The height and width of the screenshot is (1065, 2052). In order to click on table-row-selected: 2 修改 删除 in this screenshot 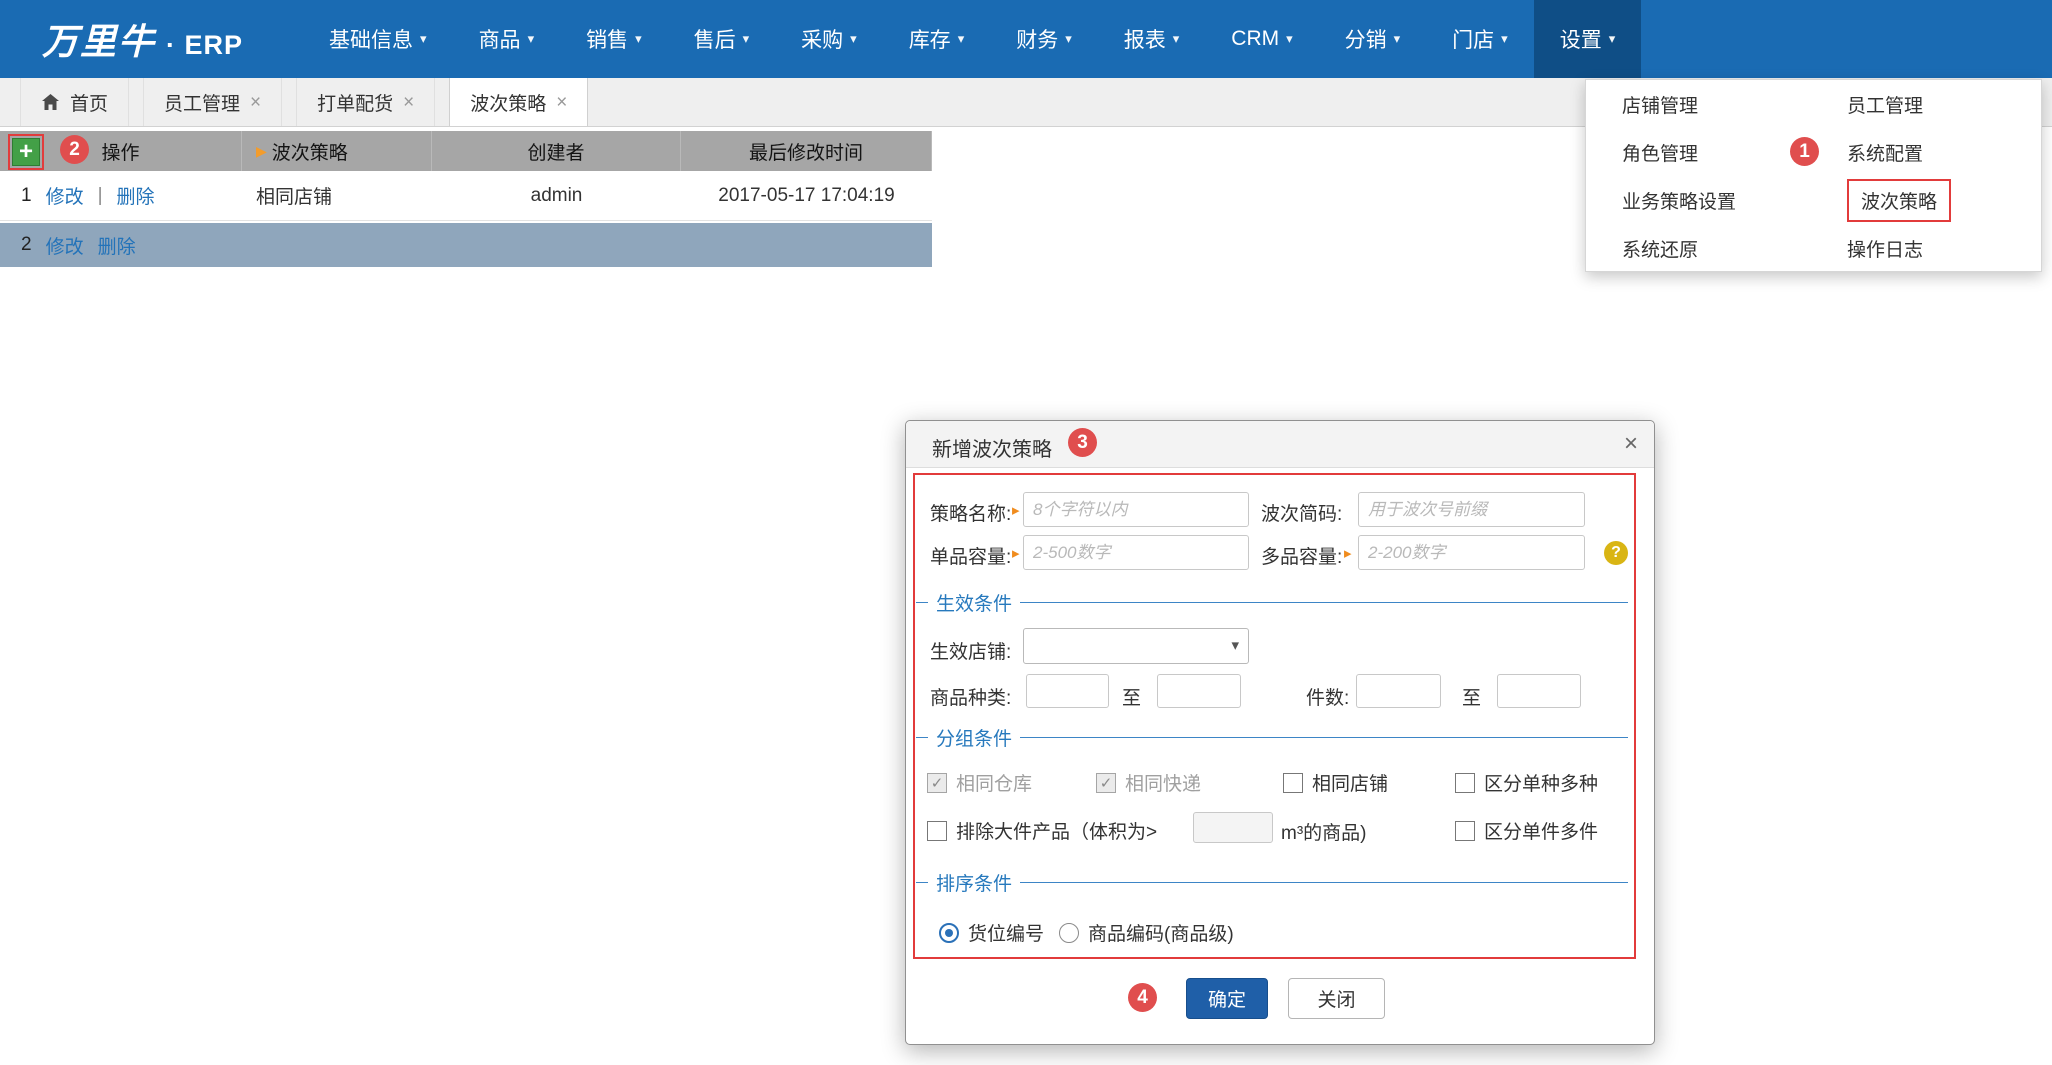, I will do `click(466, 244)`.